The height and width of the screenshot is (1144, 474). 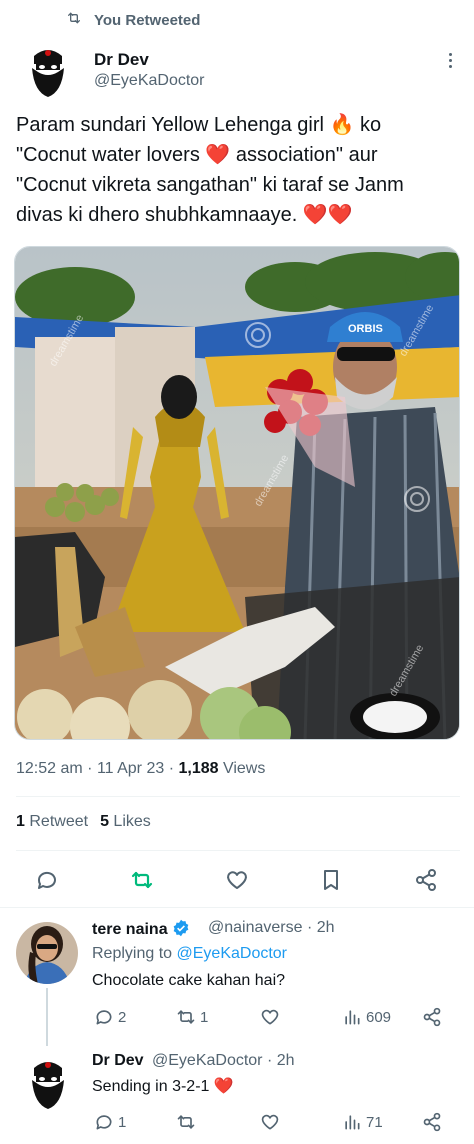 I want to click on reply-author-name: Dr Dev, so click(x=118, y=1061).